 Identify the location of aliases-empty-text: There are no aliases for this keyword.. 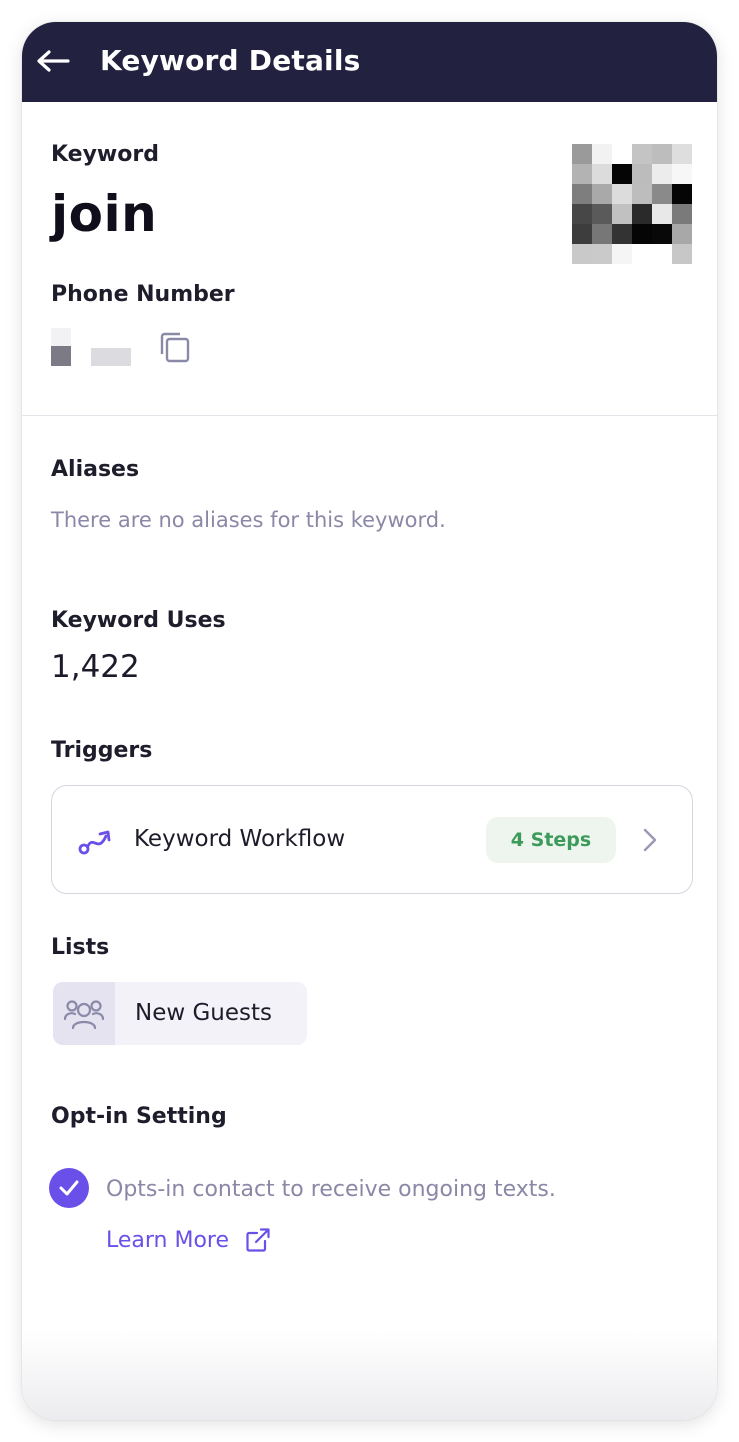
(248, 520).